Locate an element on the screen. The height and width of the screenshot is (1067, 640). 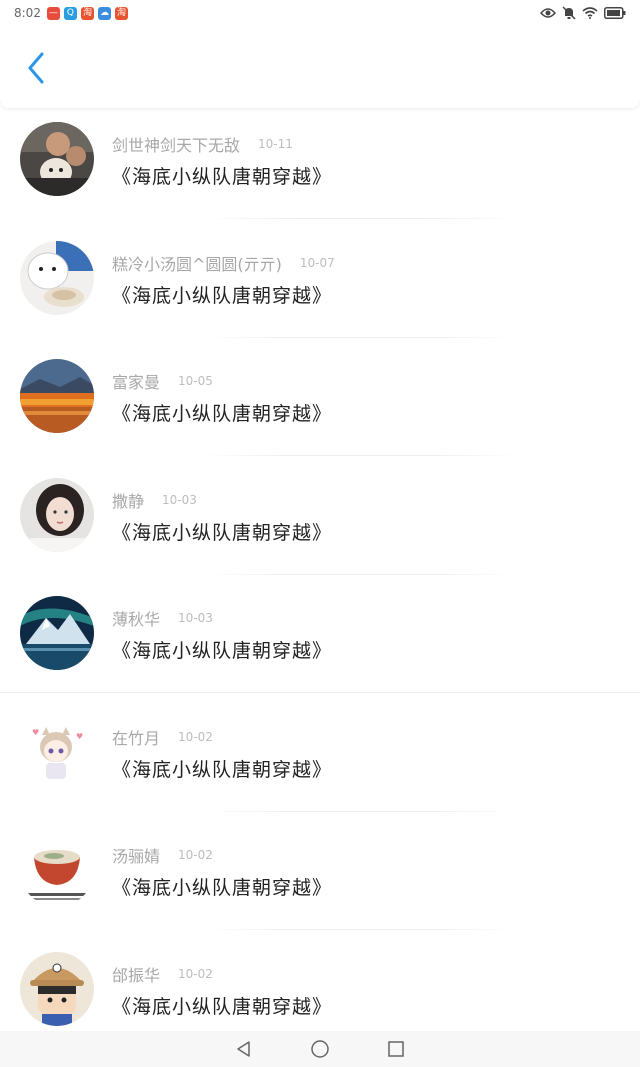
list-item: 富家曼 10-05 《海底小纵队唐朝穿越》 is located at coordinates (320, 406).